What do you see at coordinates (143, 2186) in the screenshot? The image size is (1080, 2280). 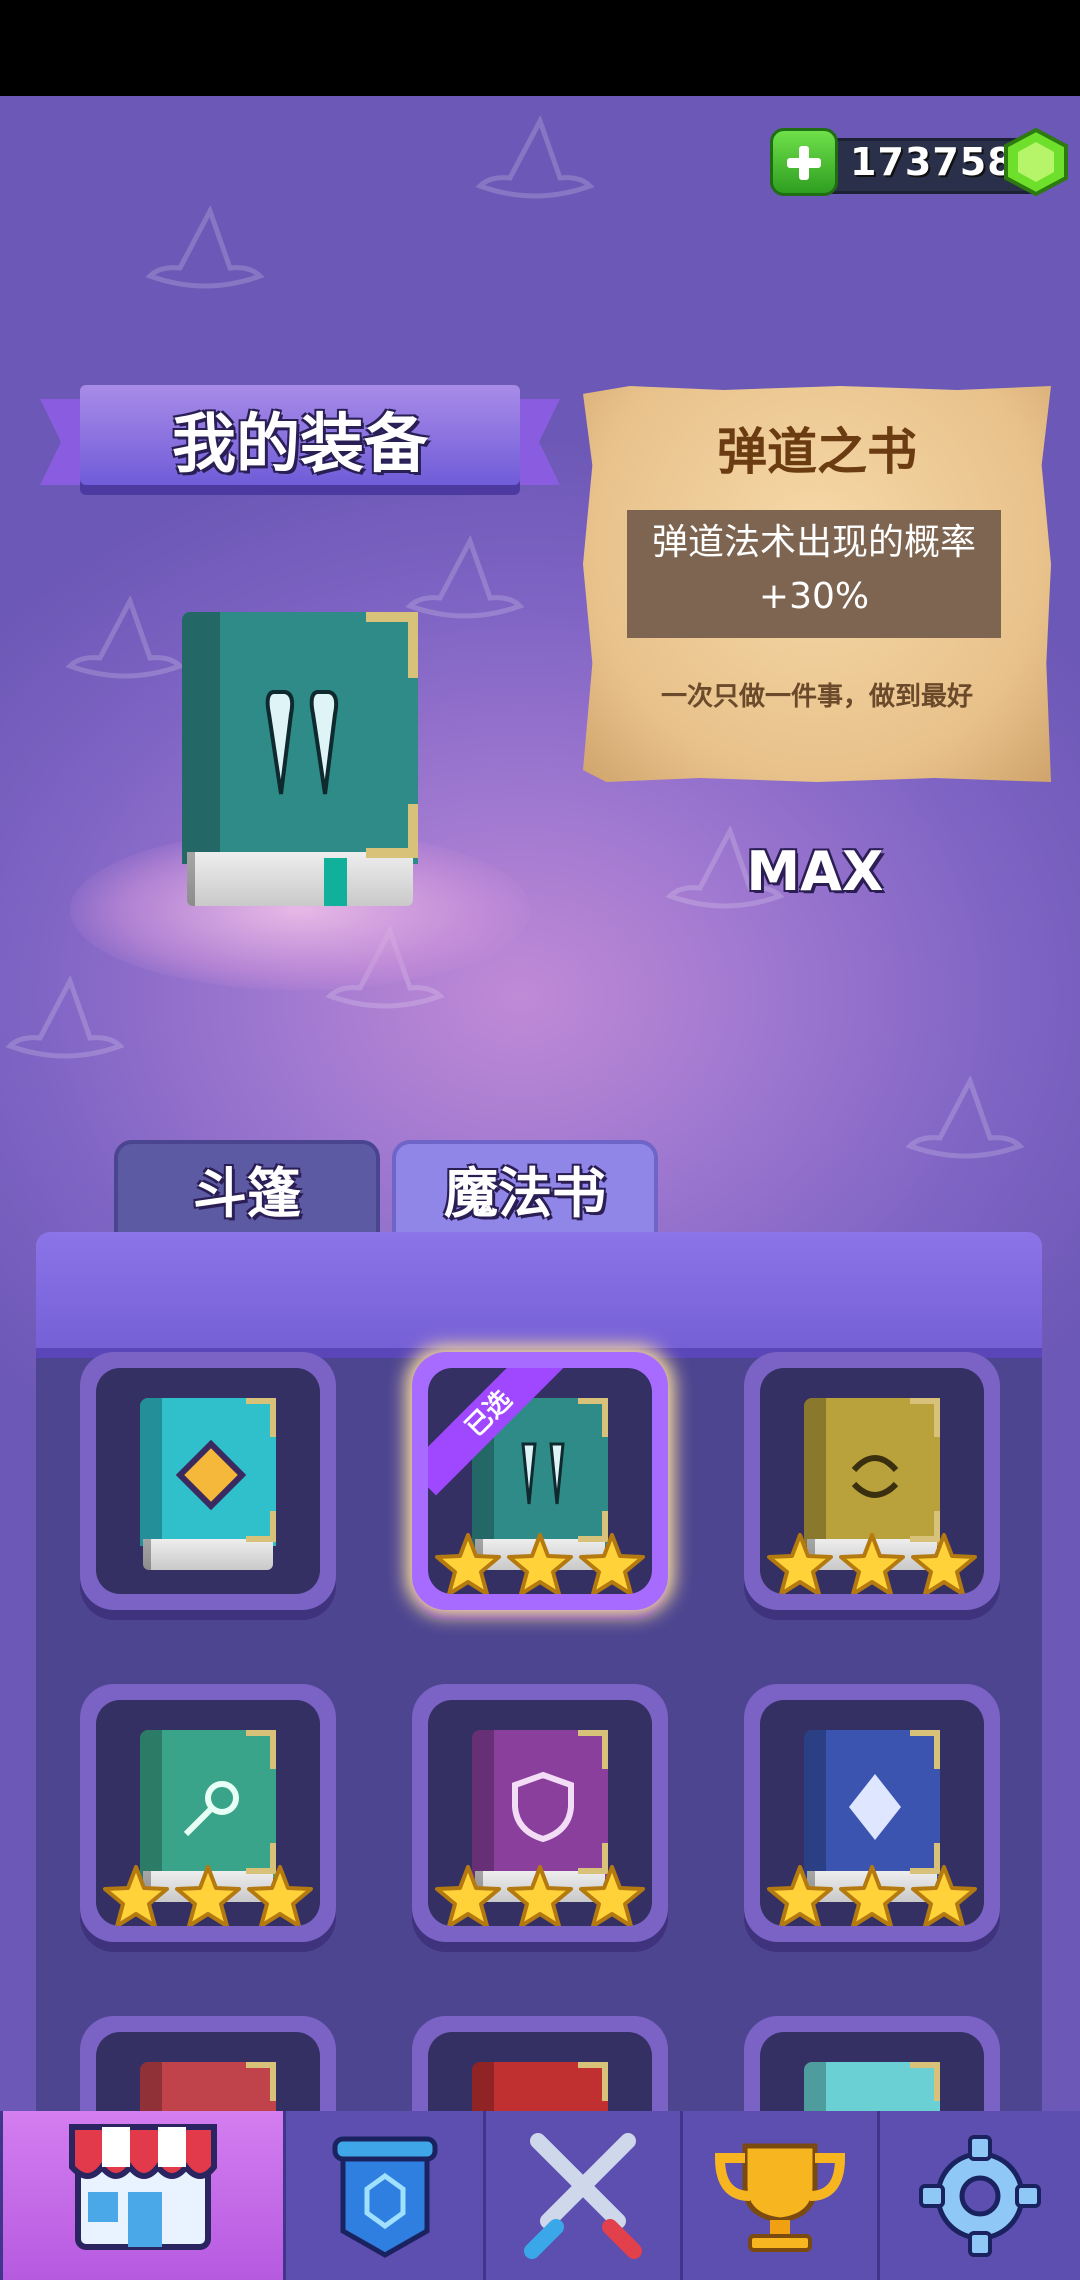 I see `shop-icon` at bounding box center [143, 2186].